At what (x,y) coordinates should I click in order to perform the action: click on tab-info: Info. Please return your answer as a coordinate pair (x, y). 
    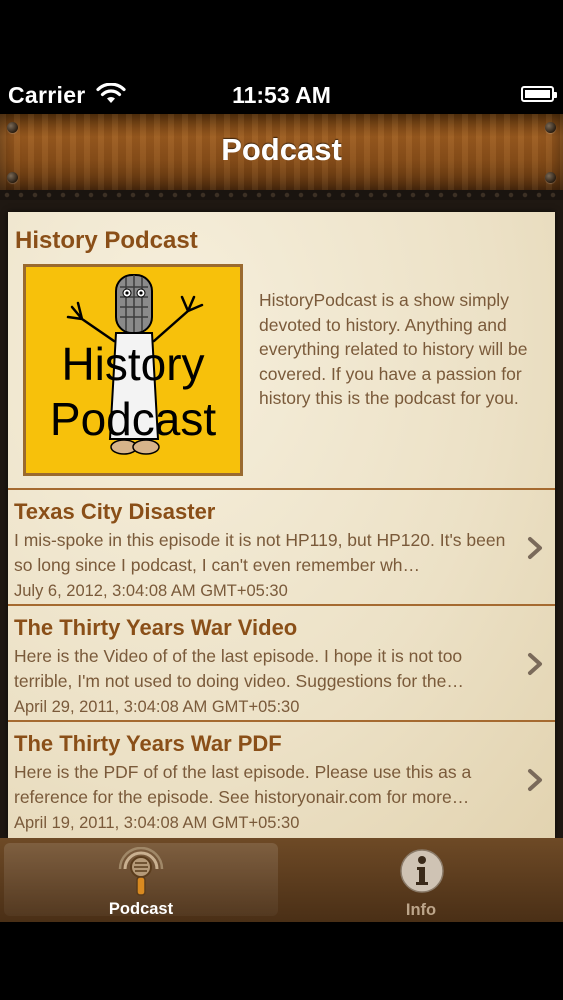
    Looking at the image, I should click on (421, 880).